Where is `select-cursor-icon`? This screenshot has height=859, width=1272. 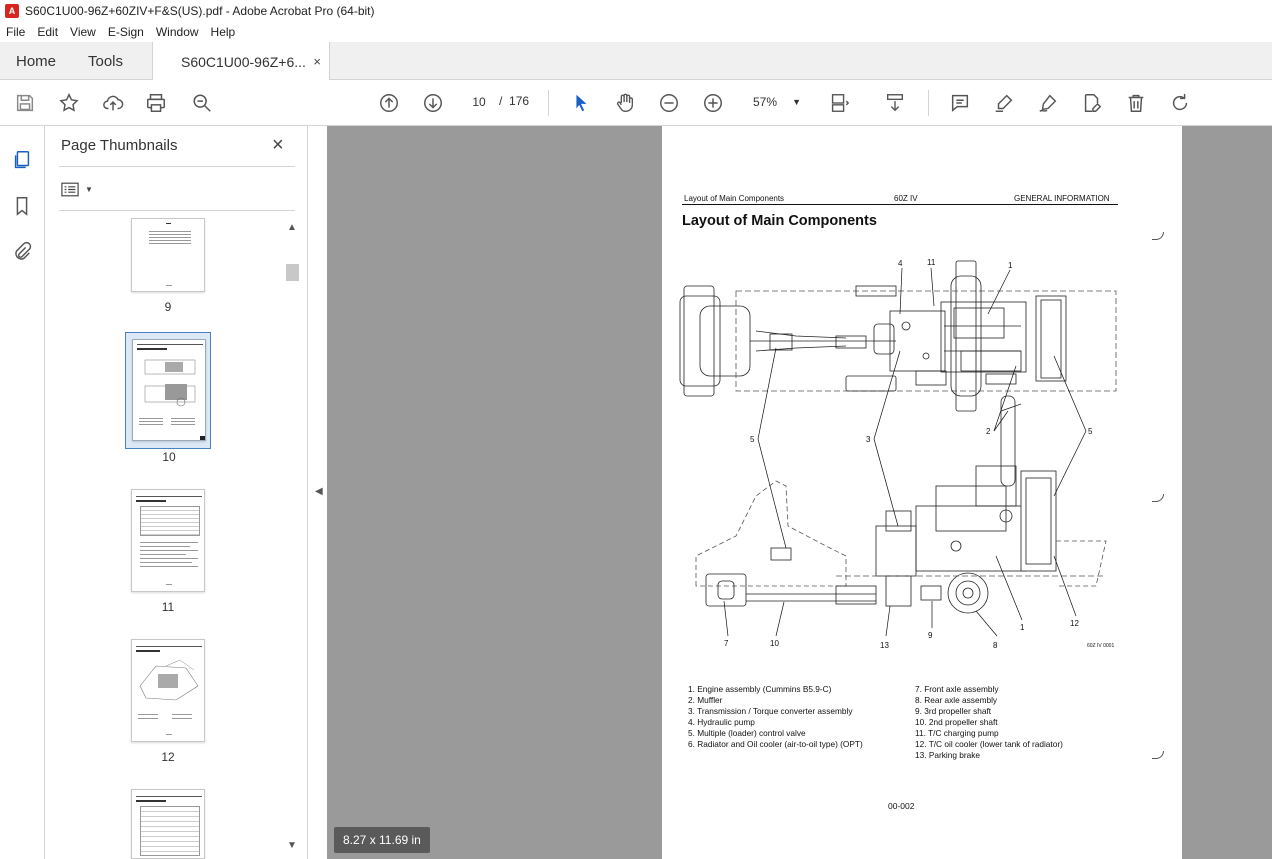 select-cursor-icon is located at coordinates (581, 103).